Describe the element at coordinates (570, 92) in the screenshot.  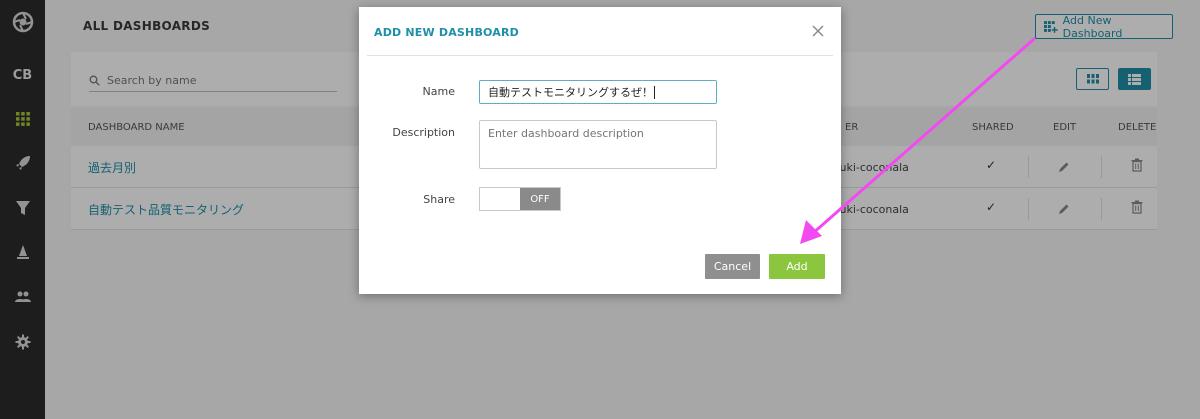
I see `name-field-value: 自動テストモニタリングするぜ！` at that location.